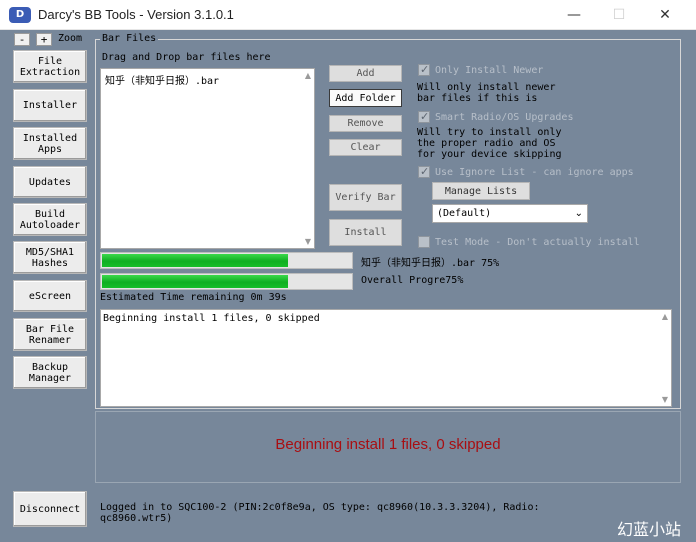  What do you see at coordinates (649, 529) in the screenshot?
I see `watermark: 幻蓝小站` at bounding box center [649, 529].